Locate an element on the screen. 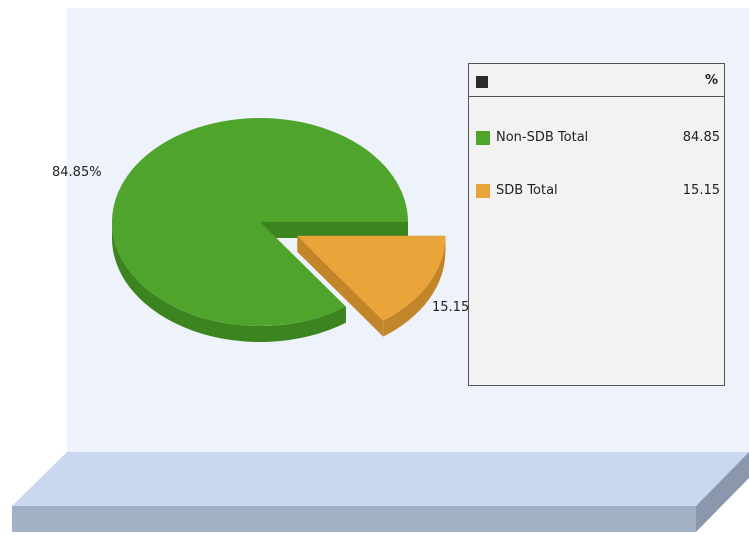  legend-header-square-icon is located at coordinates (482, 82).